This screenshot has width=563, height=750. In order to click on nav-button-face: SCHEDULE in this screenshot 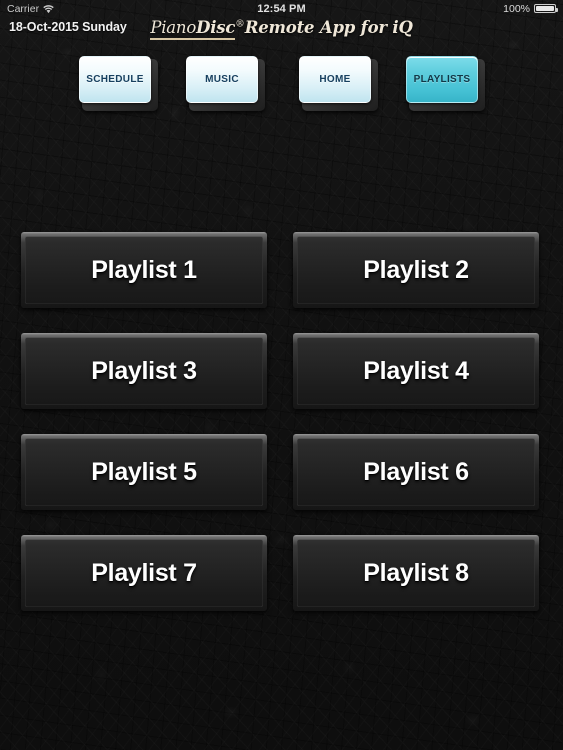, I will do `click(115, 79)`.